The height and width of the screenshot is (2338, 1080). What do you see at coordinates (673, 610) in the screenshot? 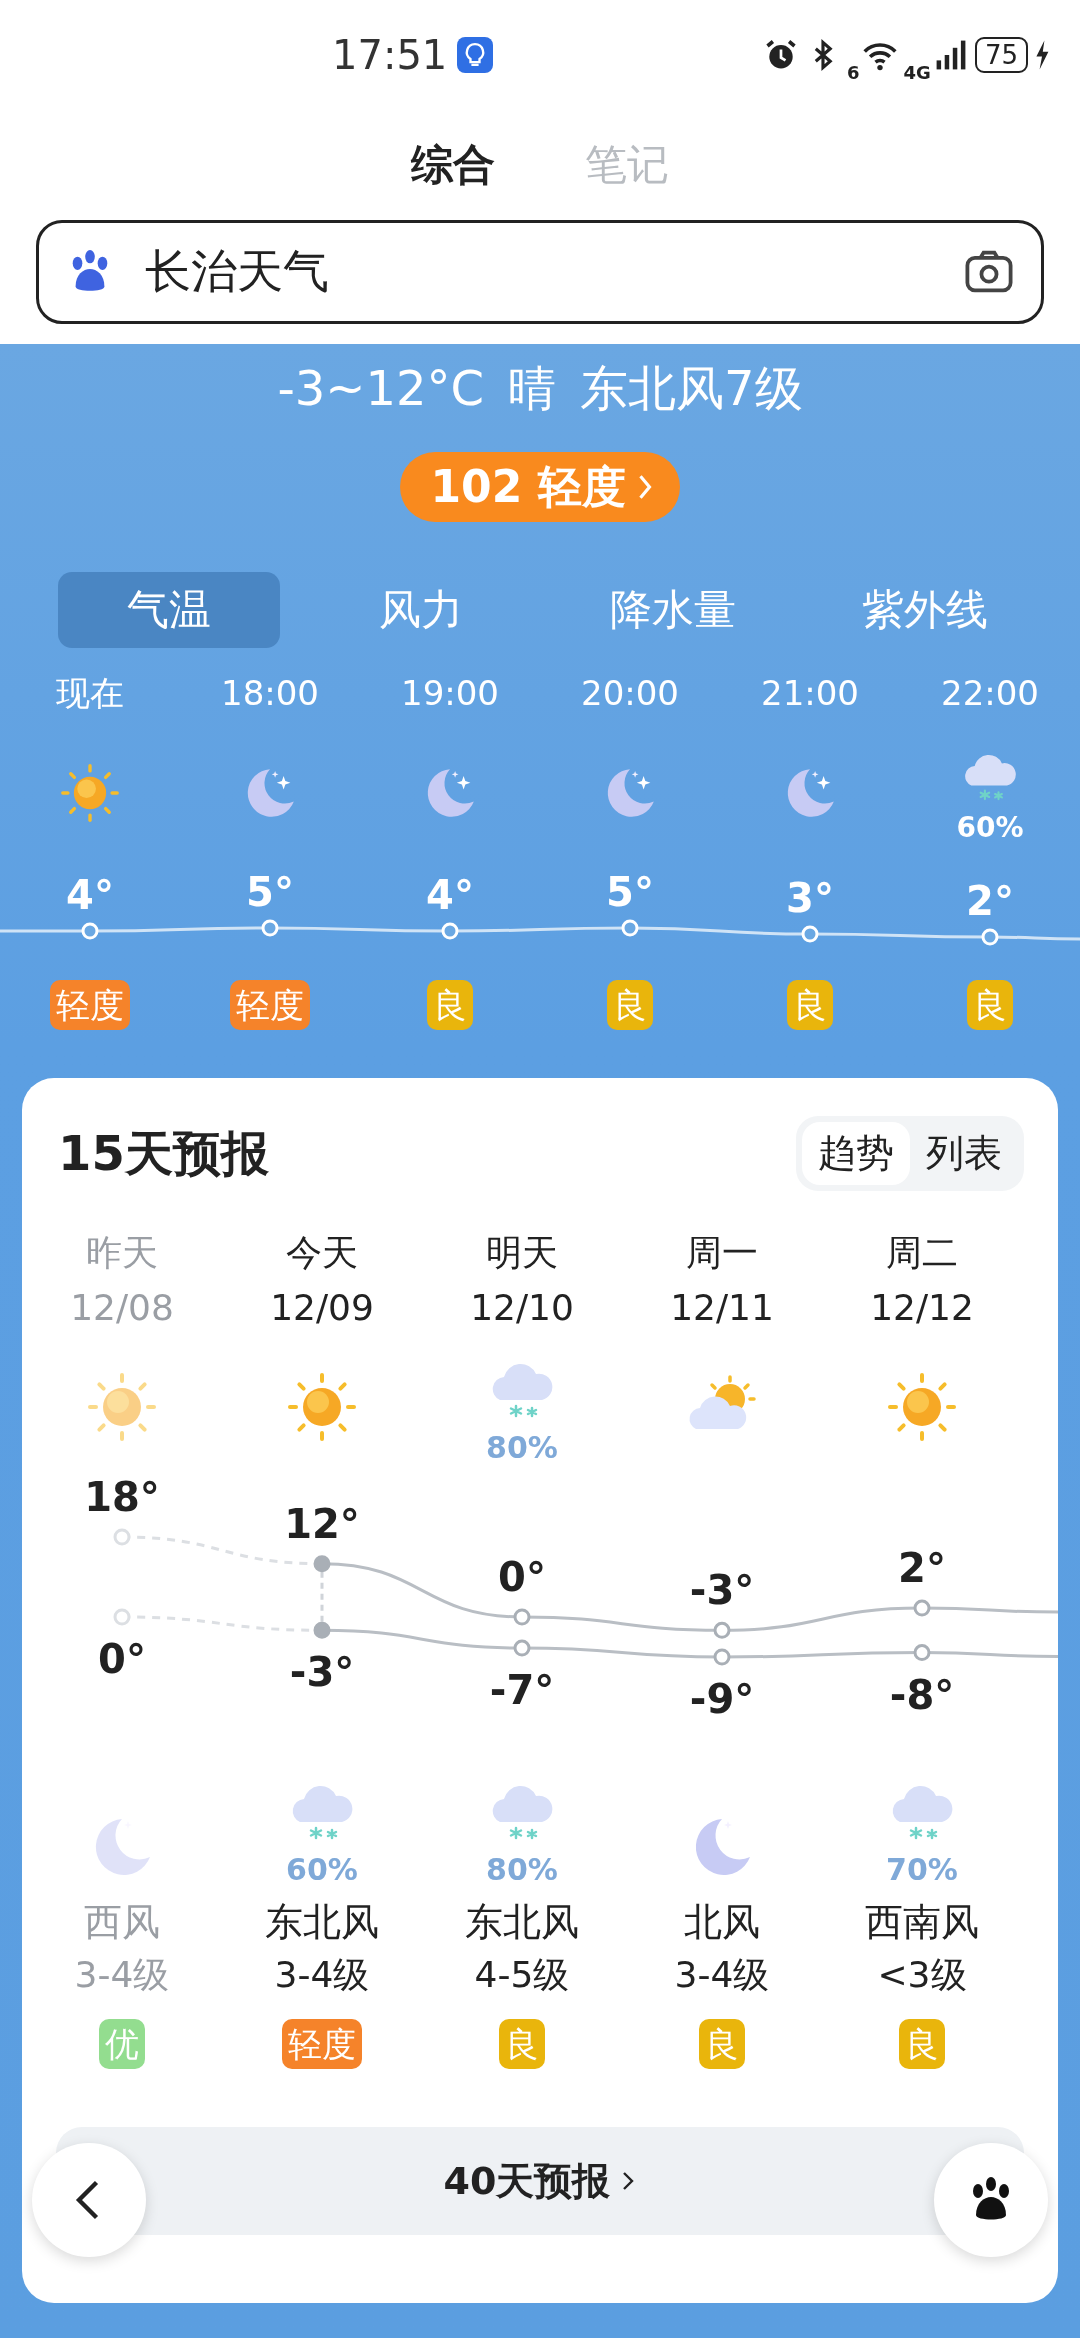
I see `metric-tab: 降水量` at bounding box center [673, 610].